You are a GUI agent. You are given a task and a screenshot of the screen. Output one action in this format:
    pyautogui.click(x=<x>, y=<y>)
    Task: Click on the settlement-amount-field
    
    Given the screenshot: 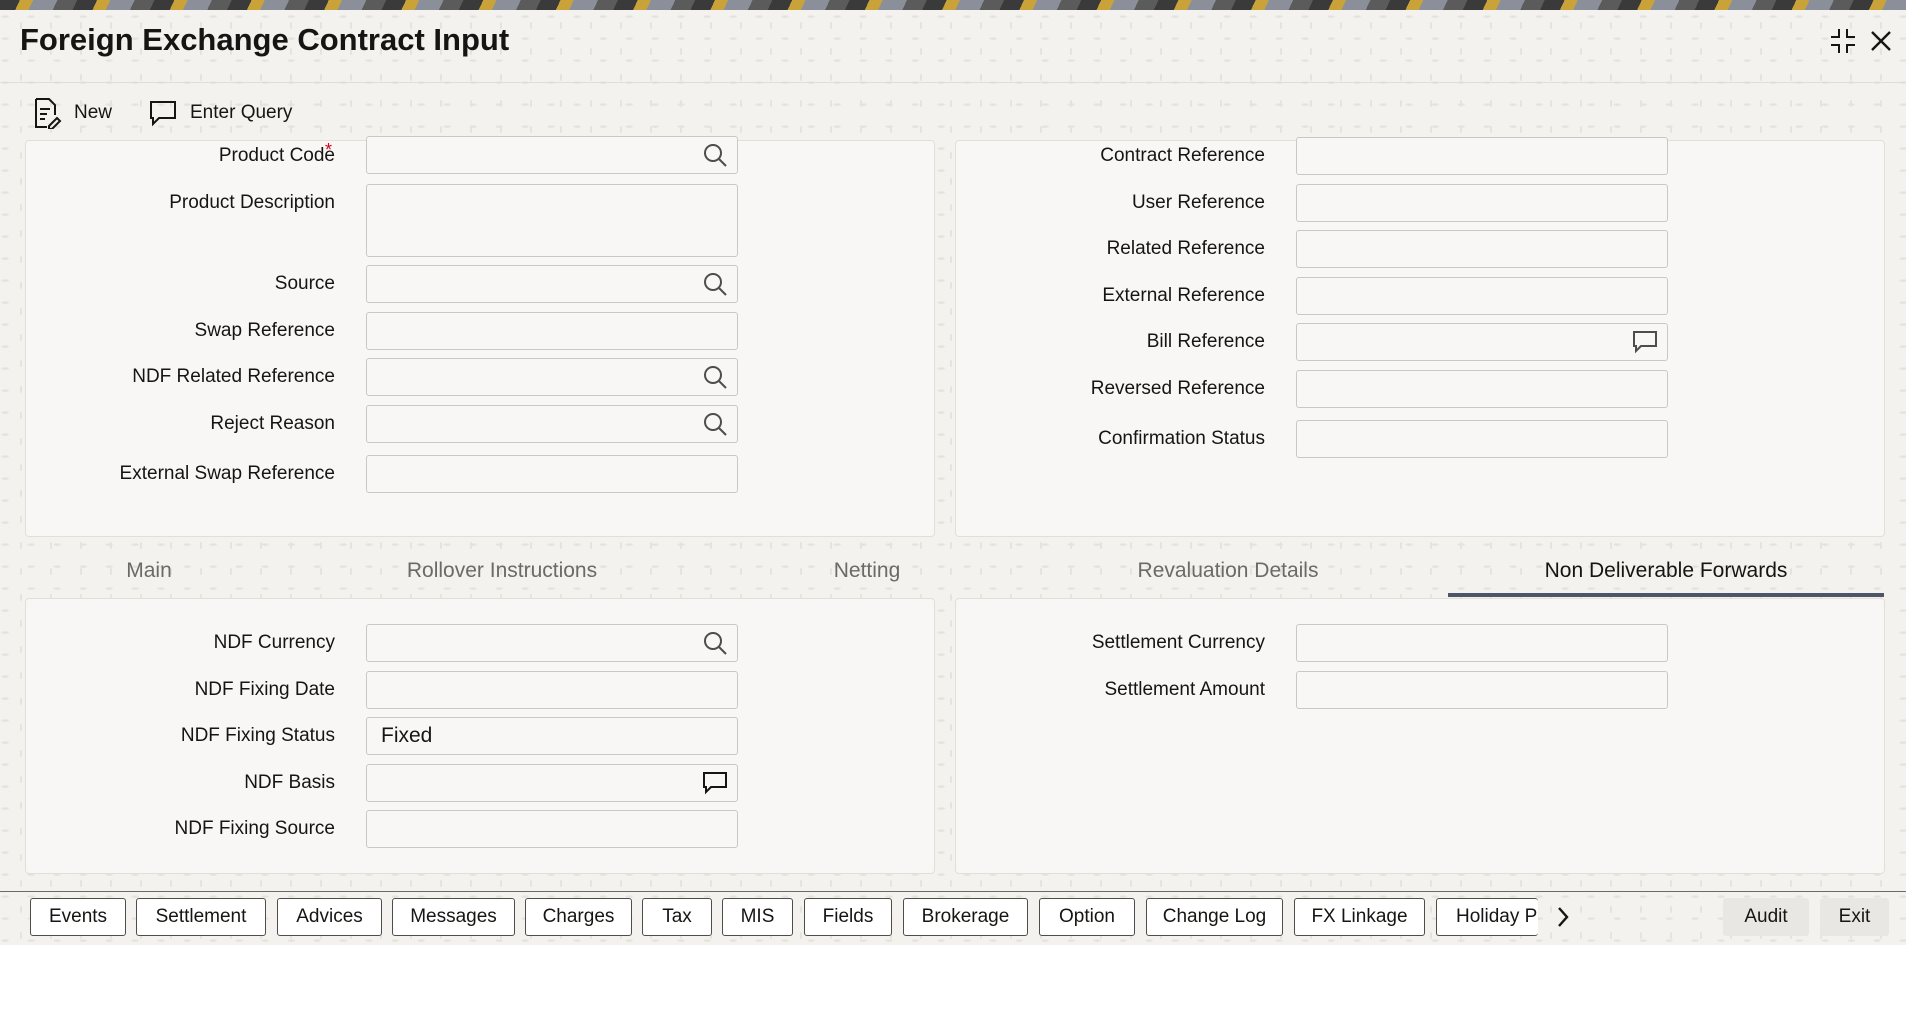 What is the action you would take?
    pyautogui.click(x=1482, y=690)
    